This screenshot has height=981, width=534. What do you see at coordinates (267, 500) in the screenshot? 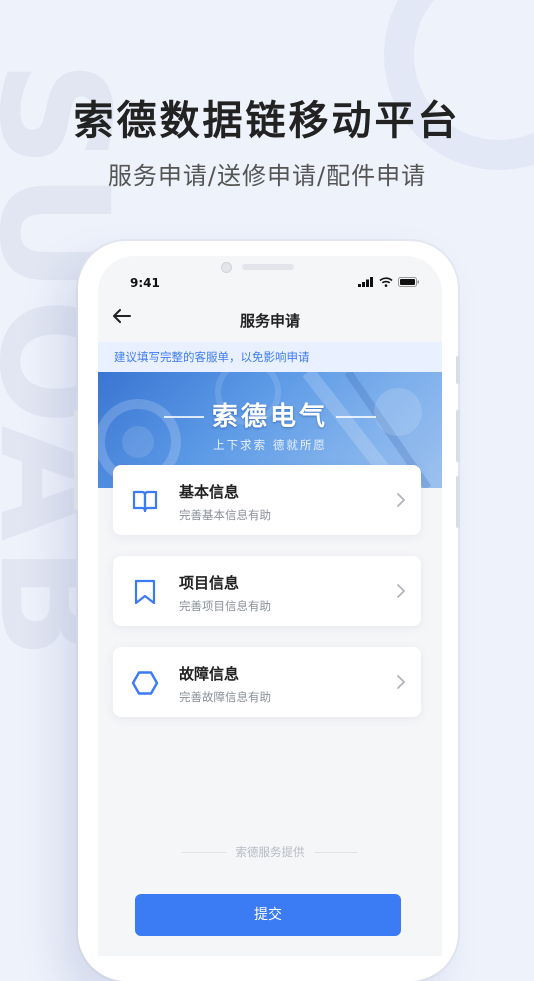
I see `card-basic-info: 基本信息 完善基本信息有助` at bounding box center [267, 500].